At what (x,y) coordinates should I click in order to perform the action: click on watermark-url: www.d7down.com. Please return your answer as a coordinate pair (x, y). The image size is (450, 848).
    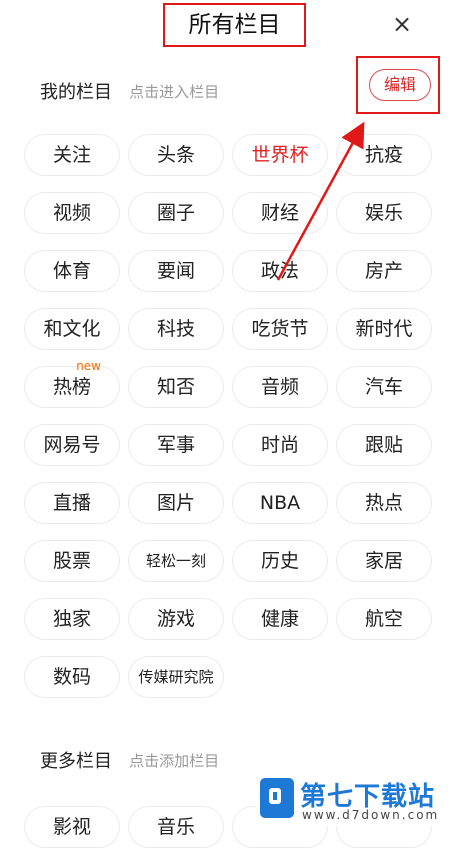
    Looking at the image, I should click on (371, 815).